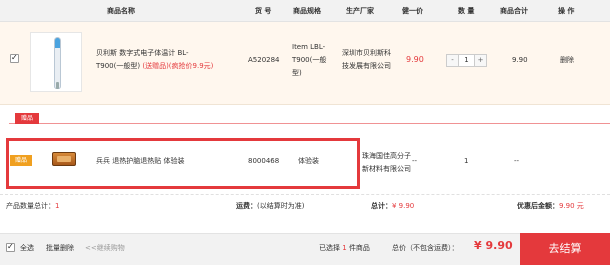  Describe the element at coordinates (493, 245) in the screenshot. I see `footer-total-value: ¥ 9.90` at that location.